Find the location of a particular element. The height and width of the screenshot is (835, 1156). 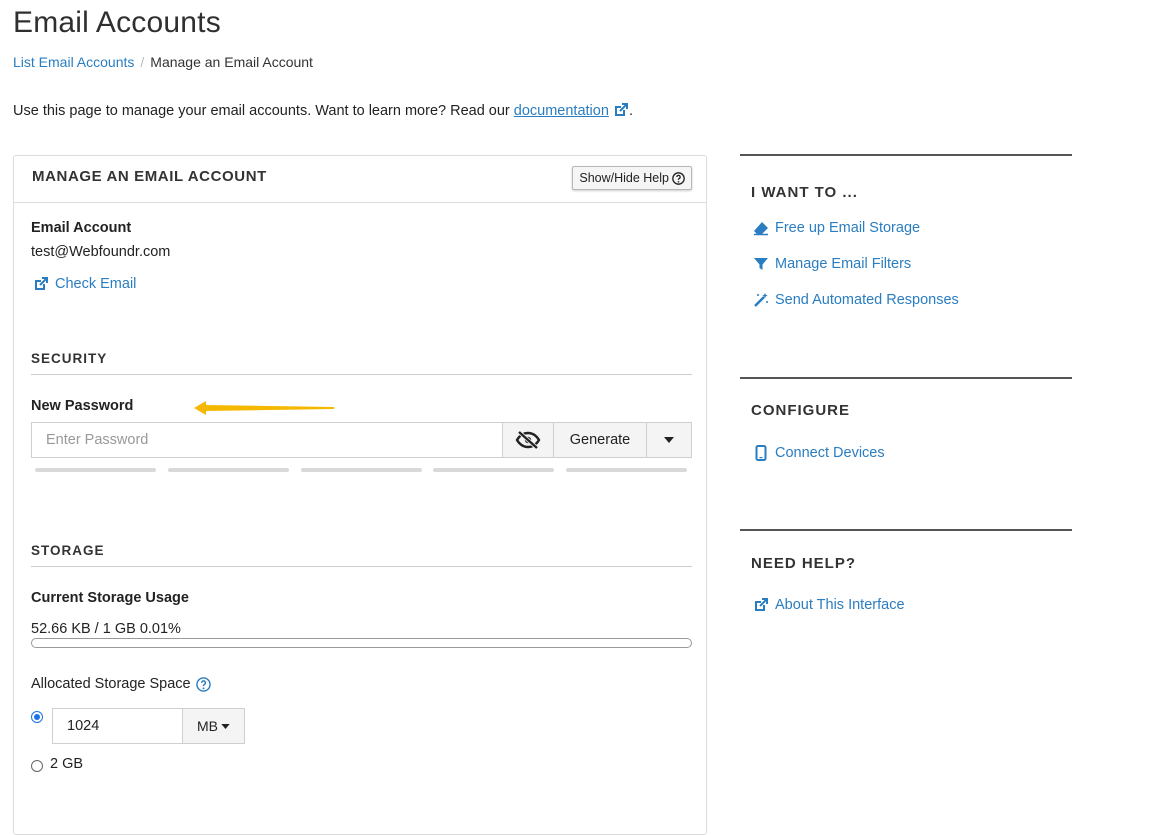

new-password-label: New Password is located at coordinates (82, 406).